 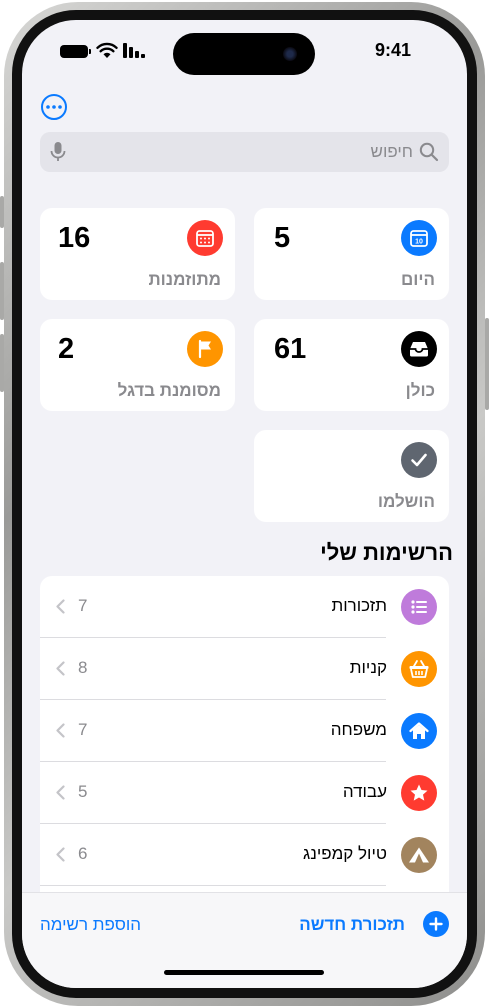 What do you see at coordinates (282, 238) in the screenshot?
I see `today-count: 5` at bounding box center [282, 238].